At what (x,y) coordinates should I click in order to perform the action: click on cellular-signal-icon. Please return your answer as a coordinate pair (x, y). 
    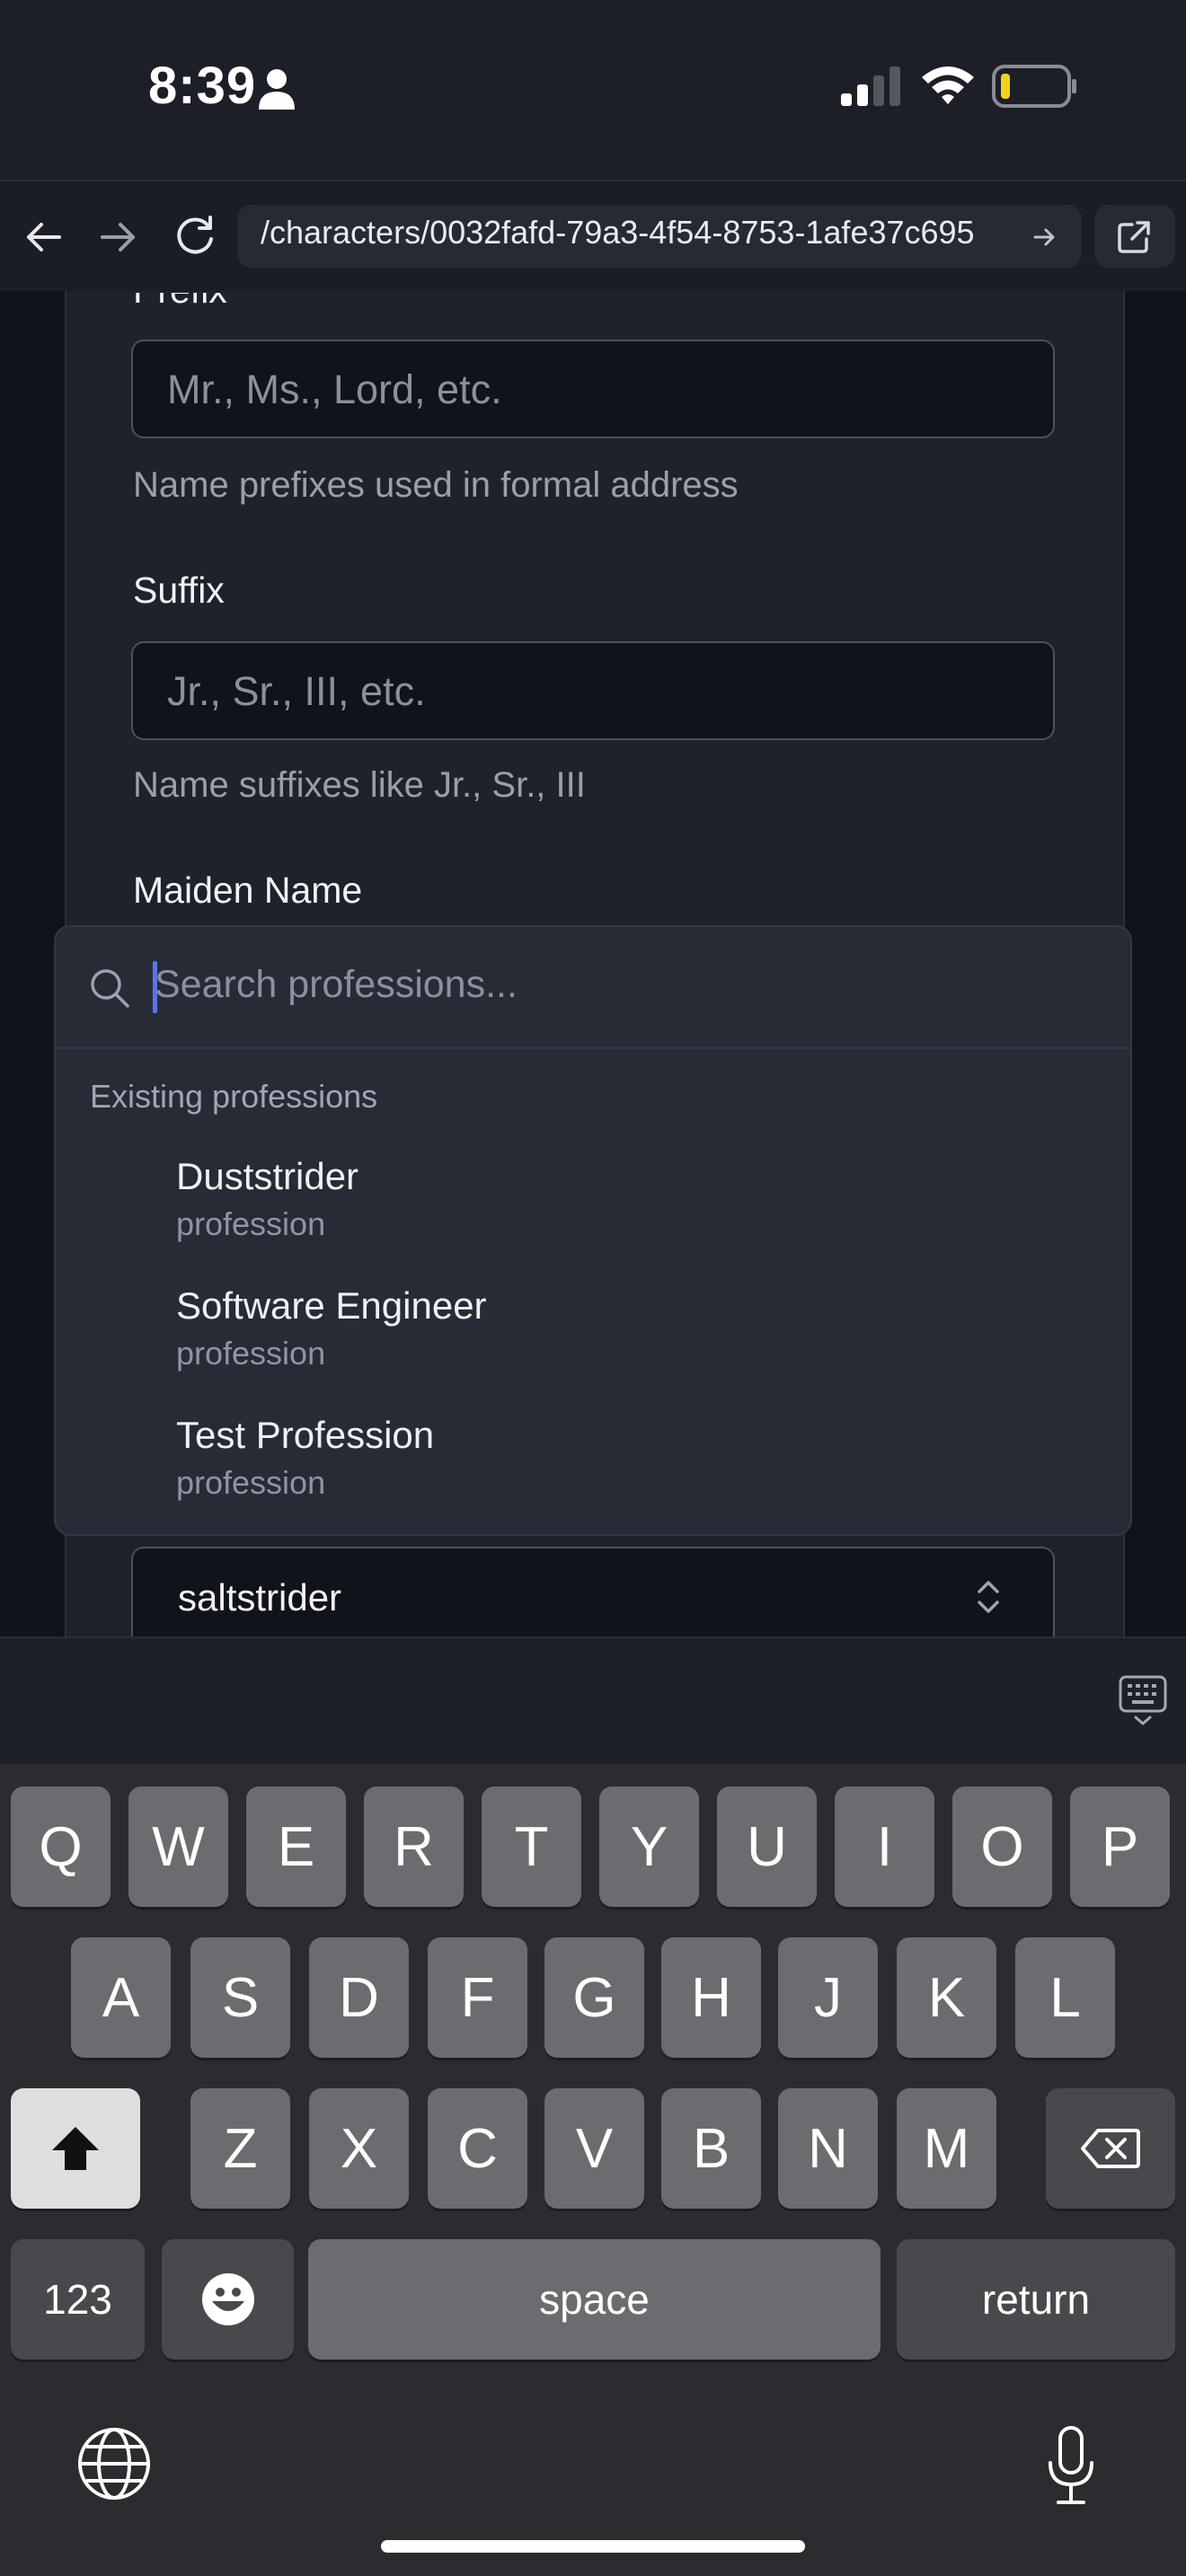
    Looking at the image, I should click on (870, 86).